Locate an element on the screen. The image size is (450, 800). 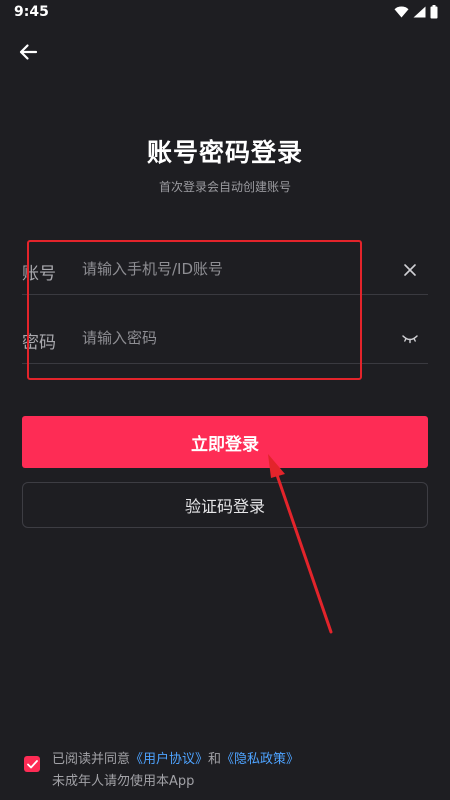
back-button is located at coordinates (28, 52).